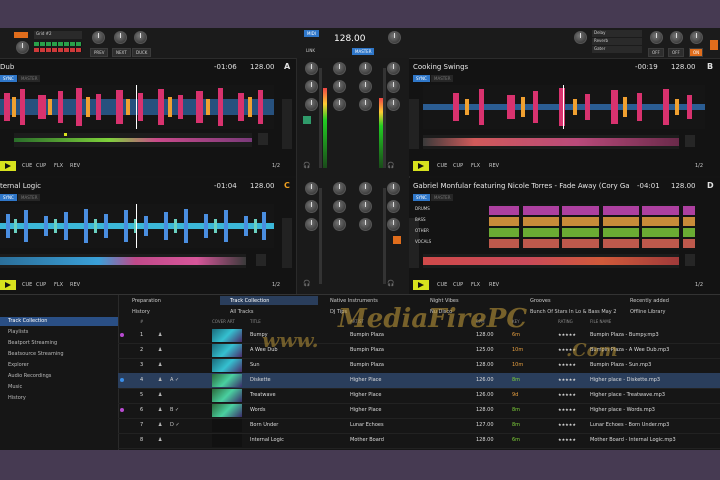 The height and width of the screenshot is (480, 720). What do you see at coordinates (365, 188) in the screenshot?
I see `ch-d-hi-knob` at bounding box center [365, 188].